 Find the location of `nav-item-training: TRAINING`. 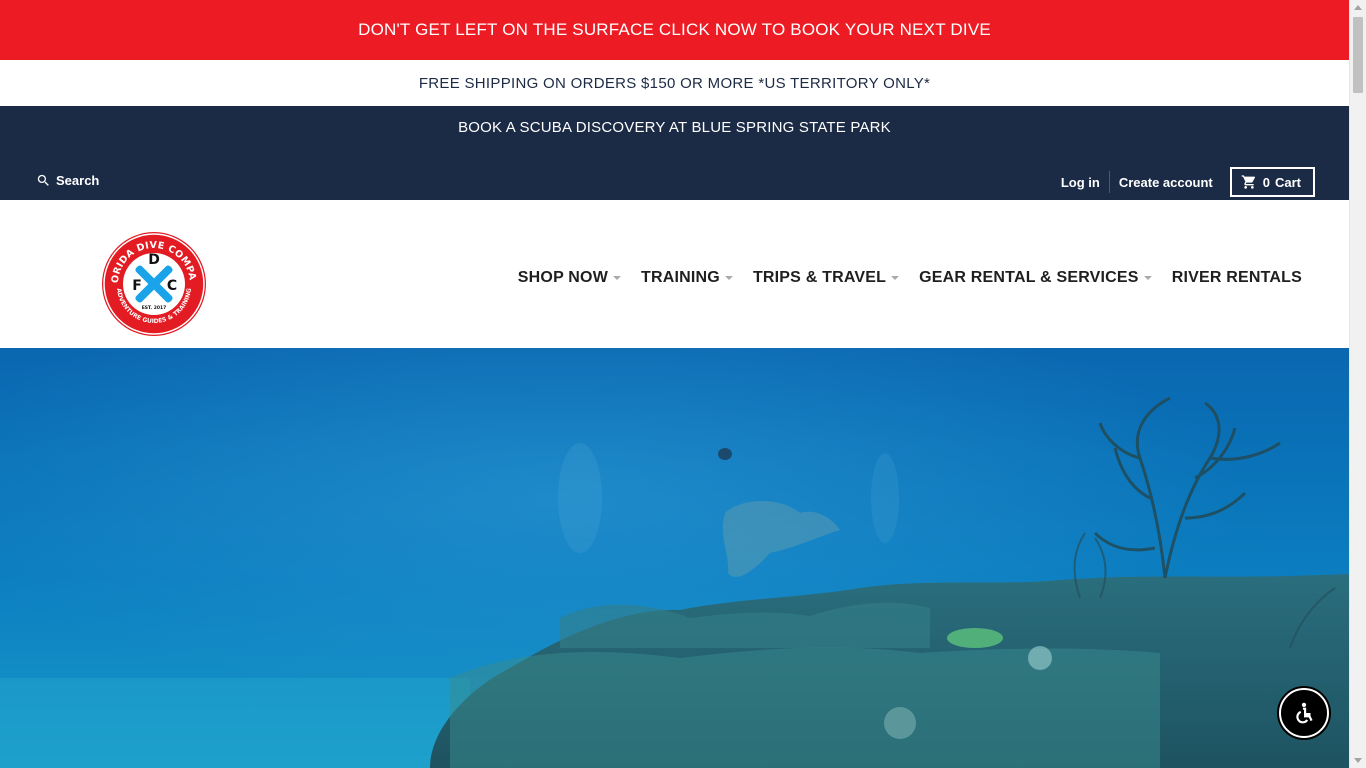

nav-item-training: TRAINING is located at coordinates (687, 278).